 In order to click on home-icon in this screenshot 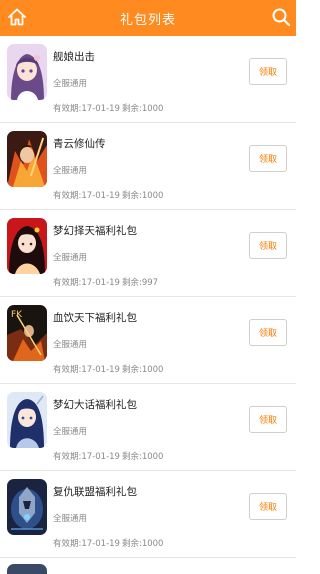, I will do `click(17, 17)`.